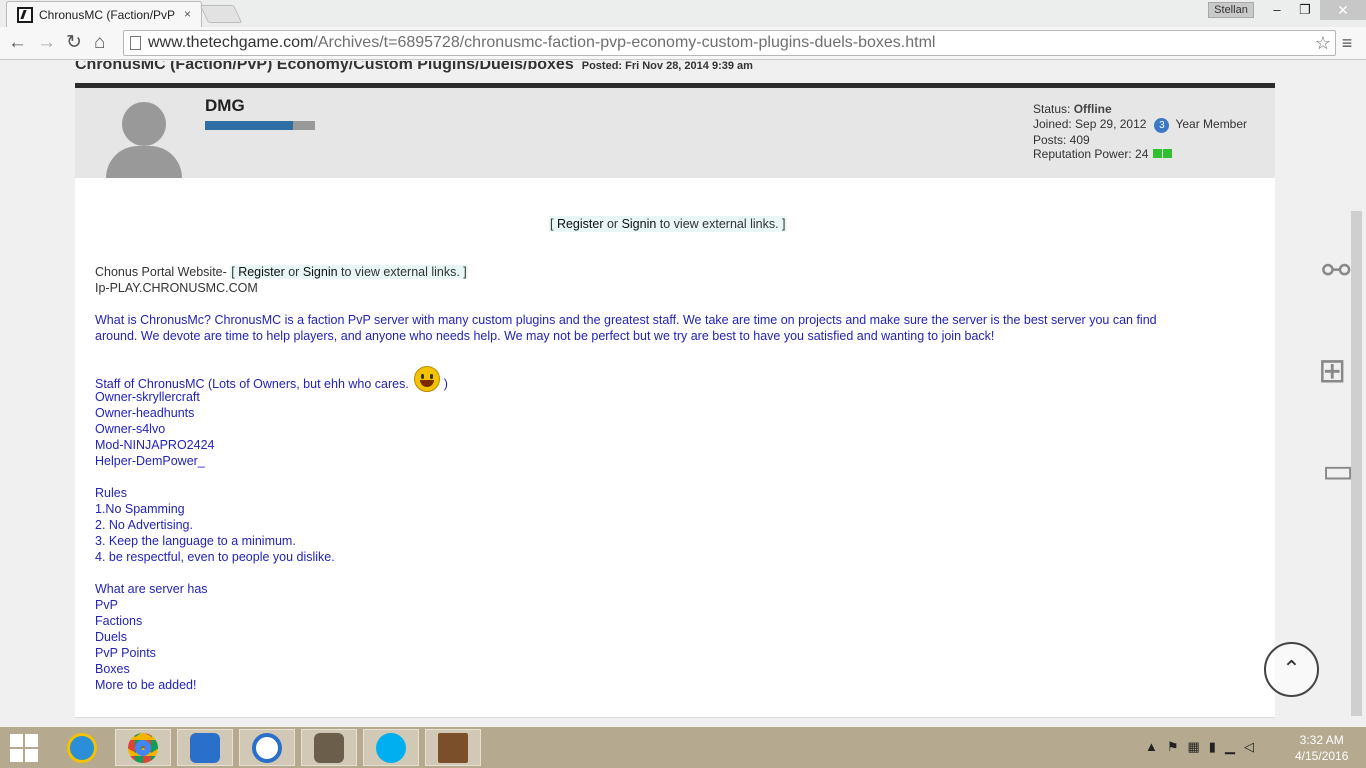 The image size is (1366, 768). What do you see at coordinates (391, 747) in the screenshot?
I see `skype-icon` at bounding box center [391, 747].